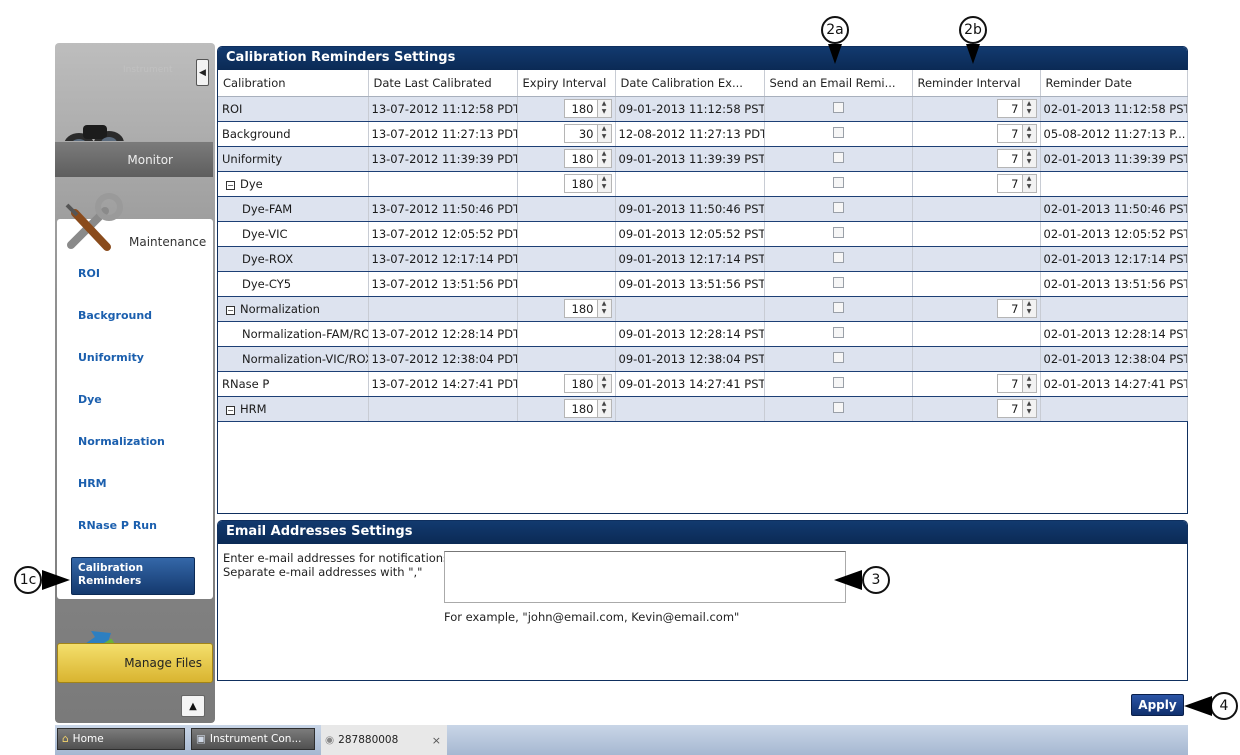 The height and width of the screenshot is (755, 1240). What do you see at coordinates (111, 357) in the screenshot?
I see `nav-item-uniformity: Uniformity` at bounding box center [111, 357].